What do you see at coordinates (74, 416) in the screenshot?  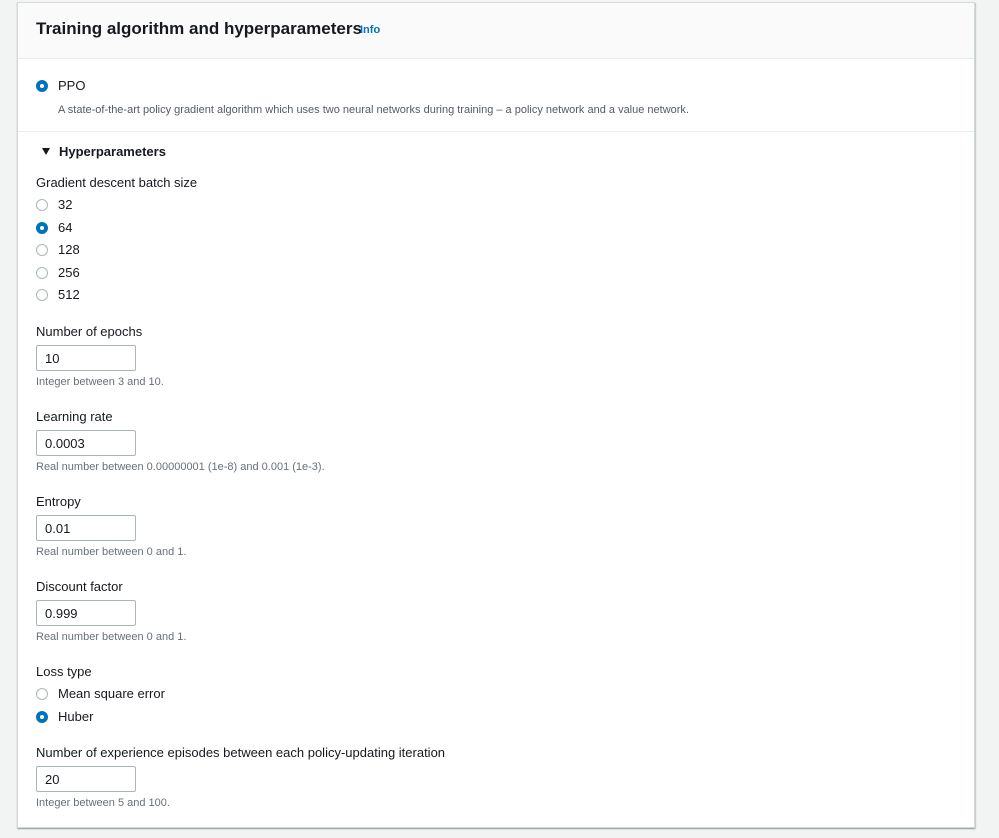 I see `learning-rate-label: Learning rate` at bounding box center [74, 416].